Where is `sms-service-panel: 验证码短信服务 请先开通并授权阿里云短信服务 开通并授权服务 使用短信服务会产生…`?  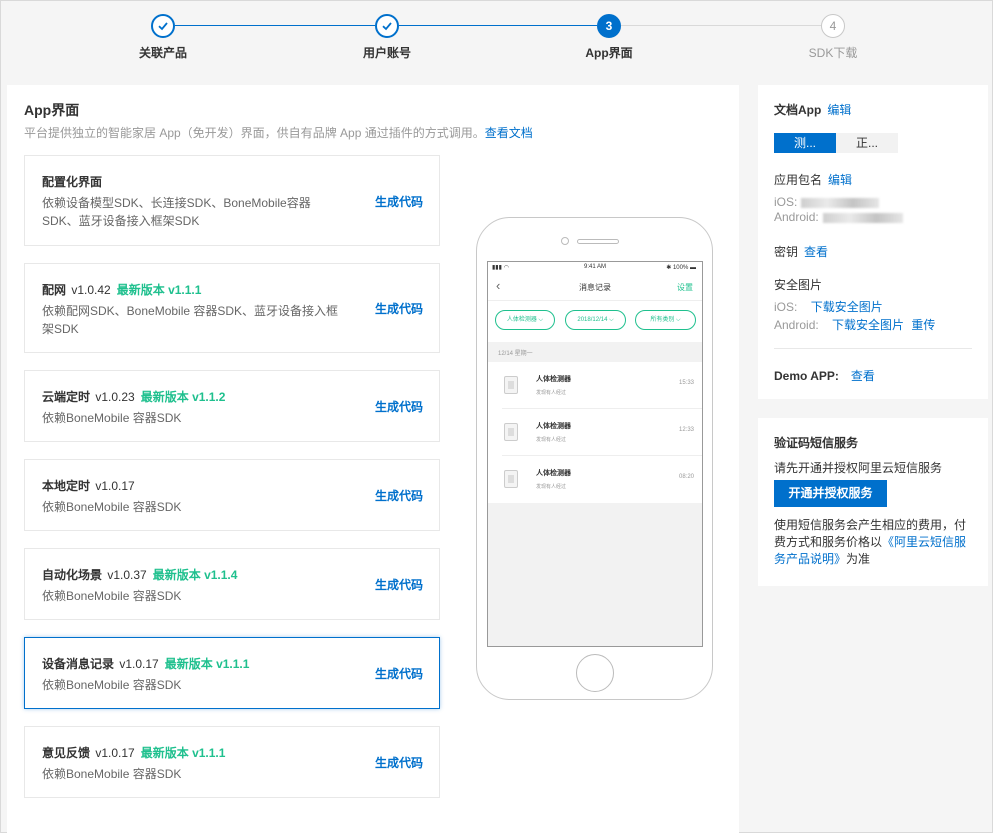 sms-service-panel: 验证码短信服务 请先开通并授权阿里云短信服务 开通并授权服务 使用短信服务会产生… is located at coordinates (873, 502).